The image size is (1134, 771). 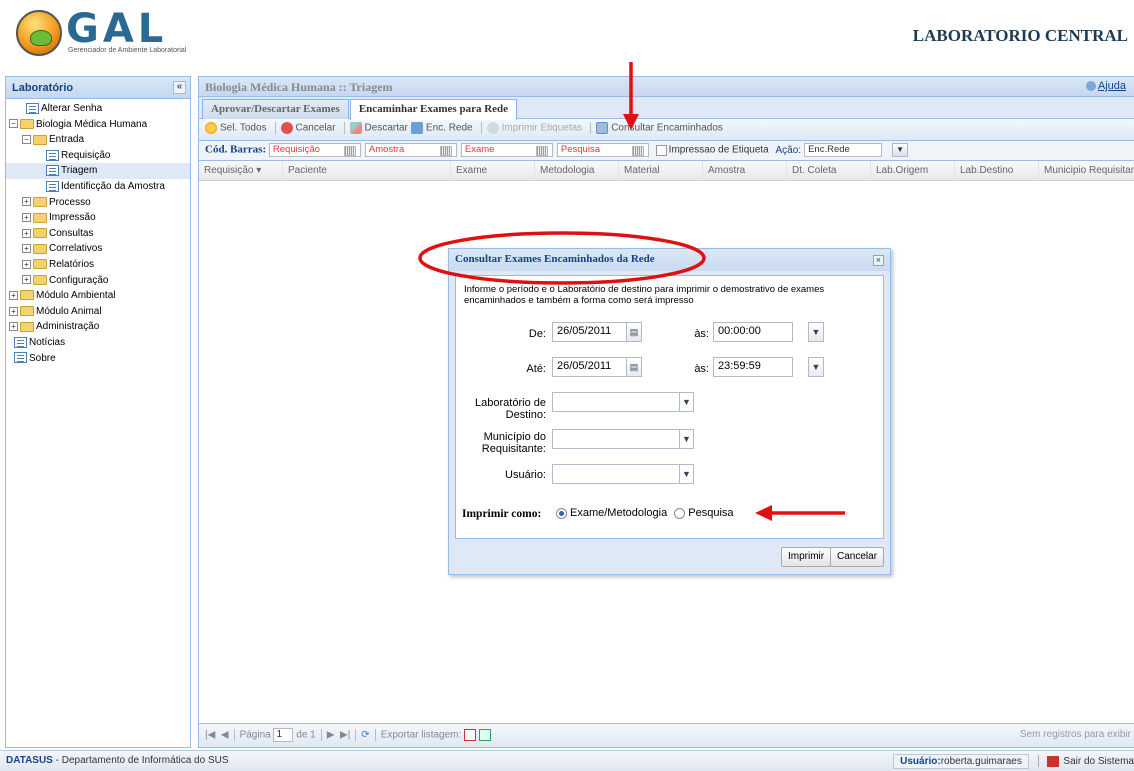 What do you see at coordinates (510, 409) in the screenshot?
I see `lab-destination-label: Laboratório de Destino:` at bounding box center [510, 409].